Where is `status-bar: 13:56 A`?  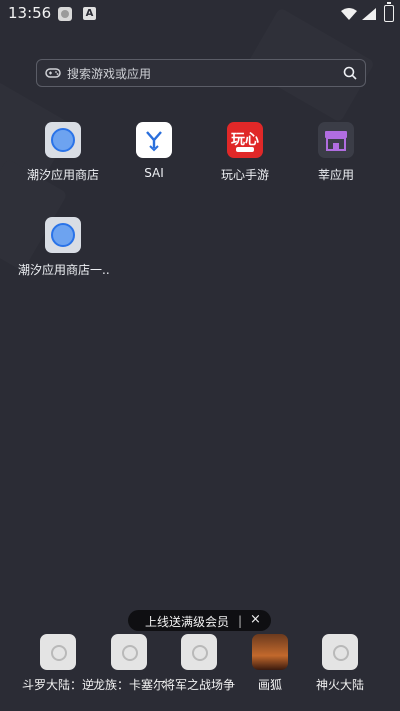
status-bar: 13:56 A is located at coordinates (200, 14).